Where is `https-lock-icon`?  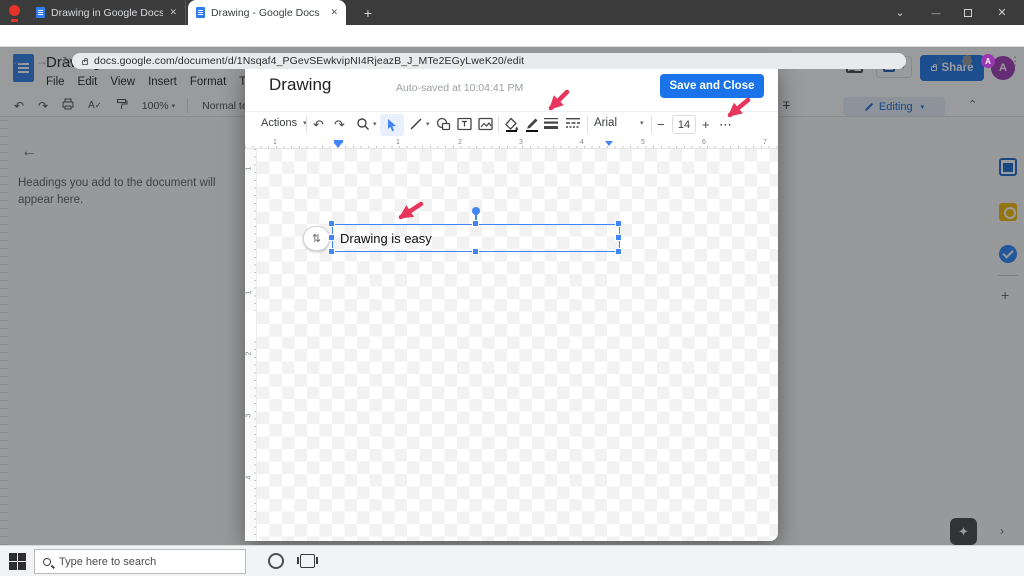 https-lock-icon is located at coordinates (85, 61).